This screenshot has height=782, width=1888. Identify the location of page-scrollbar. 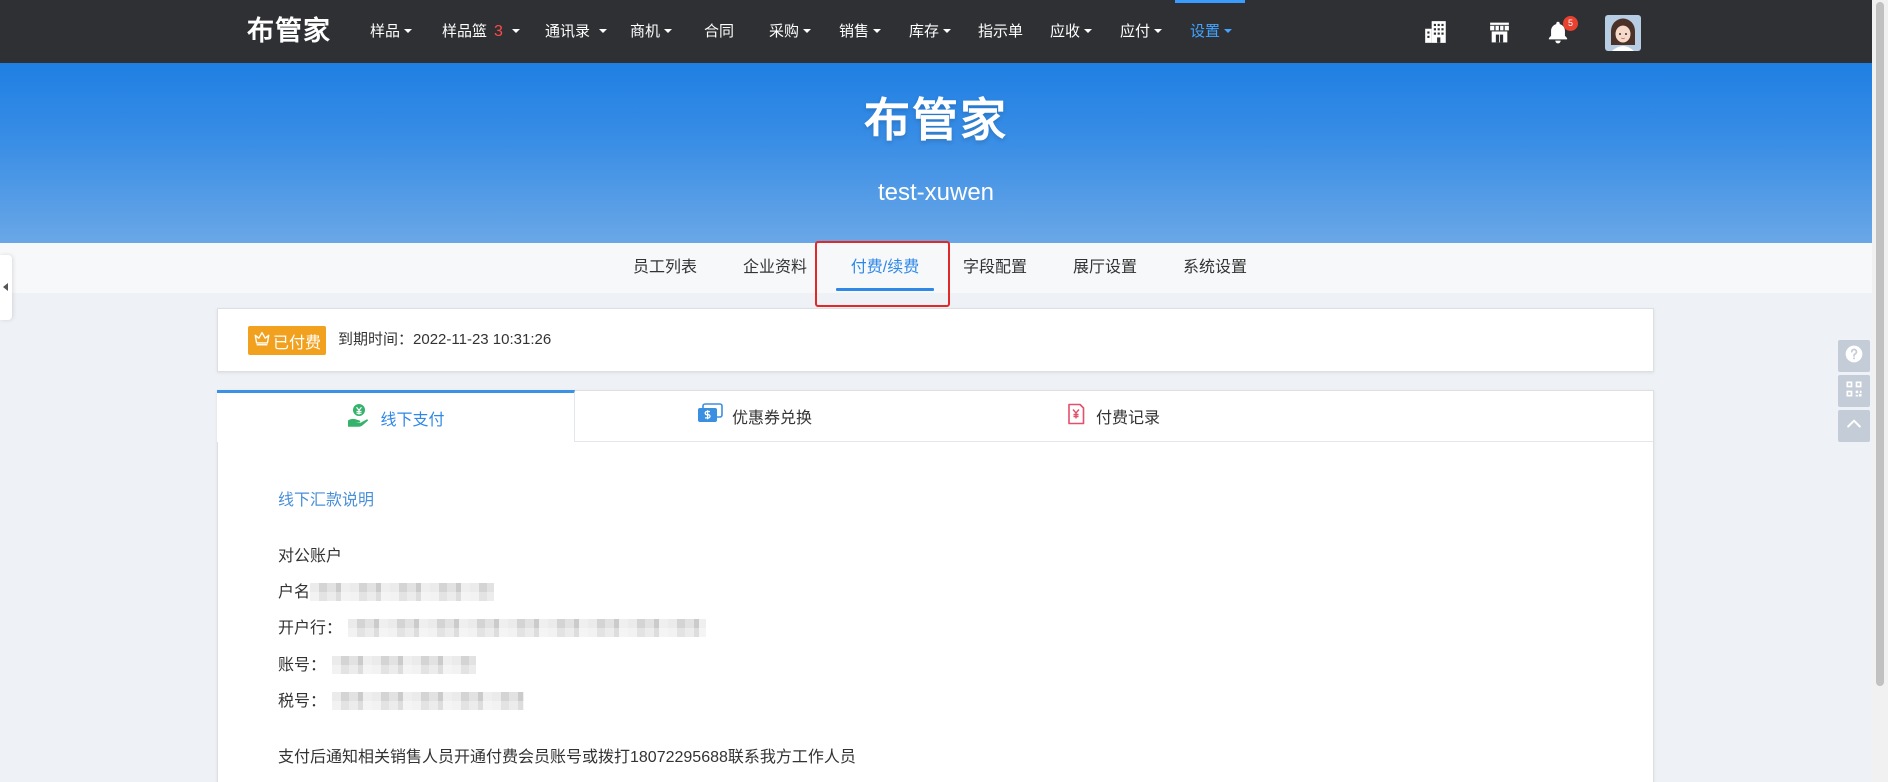
(1880, 391).